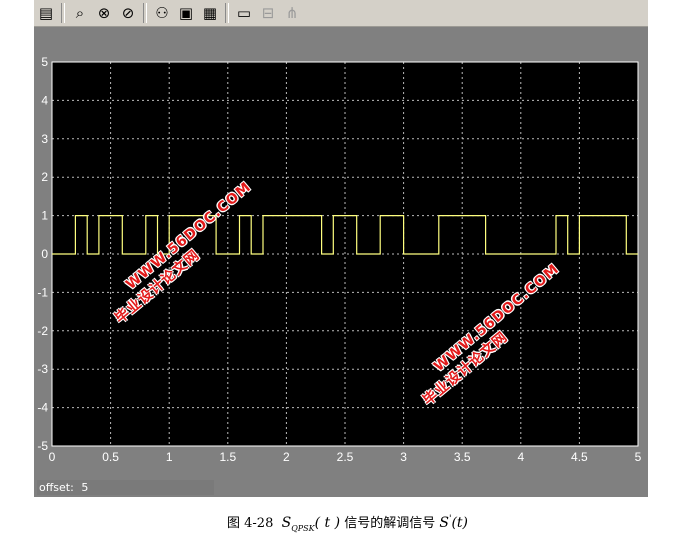 Image resolution: width=695 pixels, height=545 pixels. I want to click on symbol-arg2: (t), so click(459, 523).